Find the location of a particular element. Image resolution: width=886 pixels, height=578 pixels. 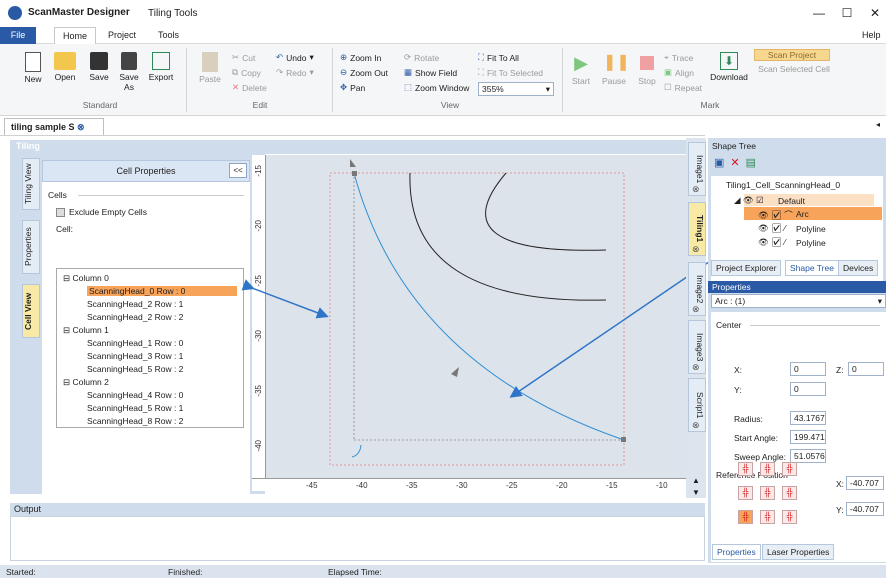

shape-tree-root: Tiling1_Cell_ScanningHead_0 is located at coordinates (783, 185).